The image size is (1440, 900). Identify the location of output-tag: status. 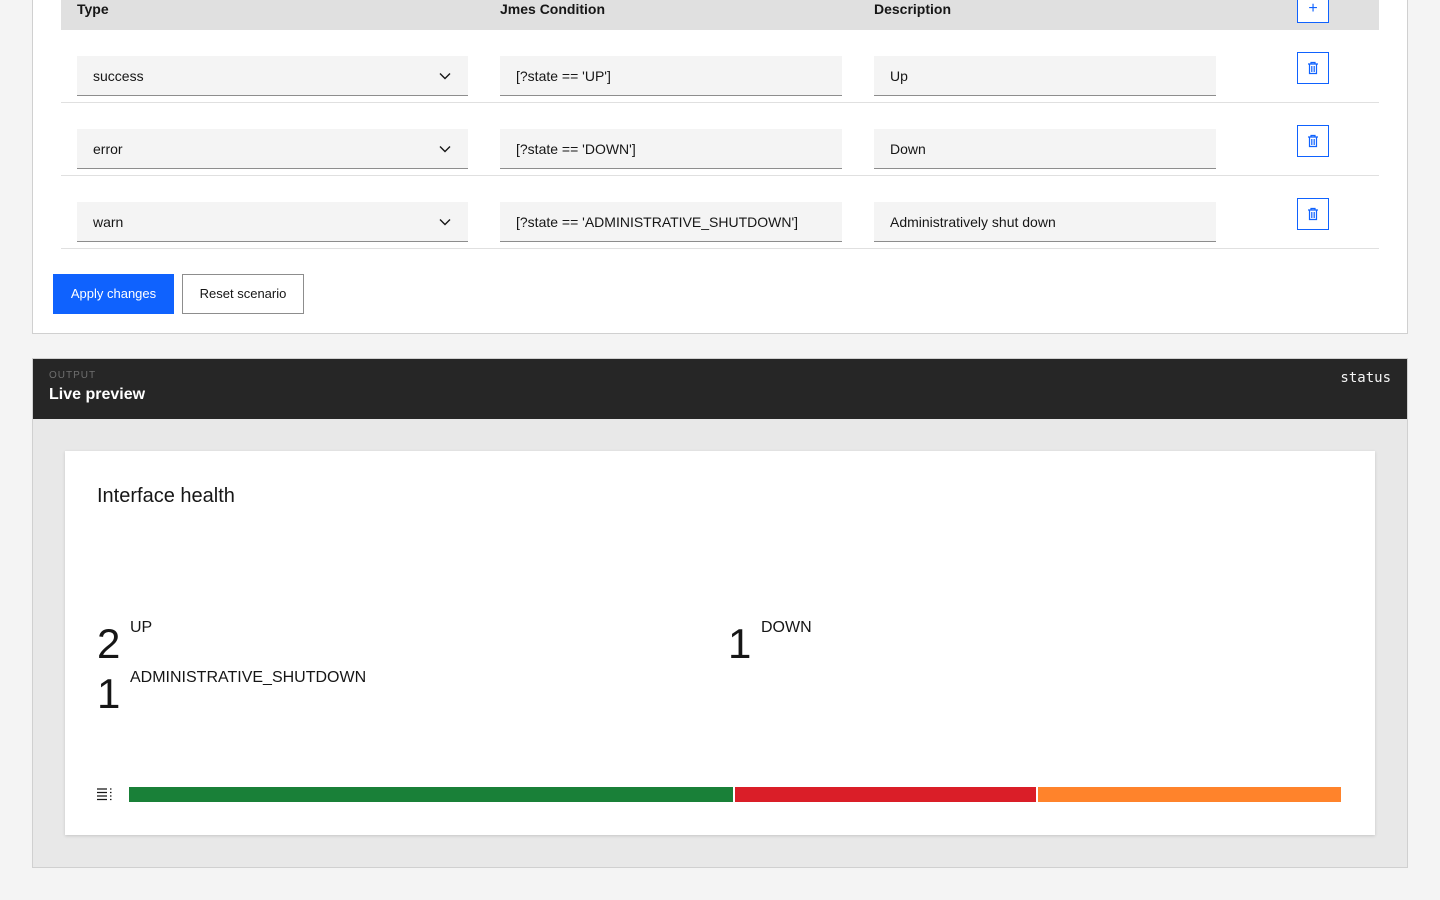
(1365, 378).